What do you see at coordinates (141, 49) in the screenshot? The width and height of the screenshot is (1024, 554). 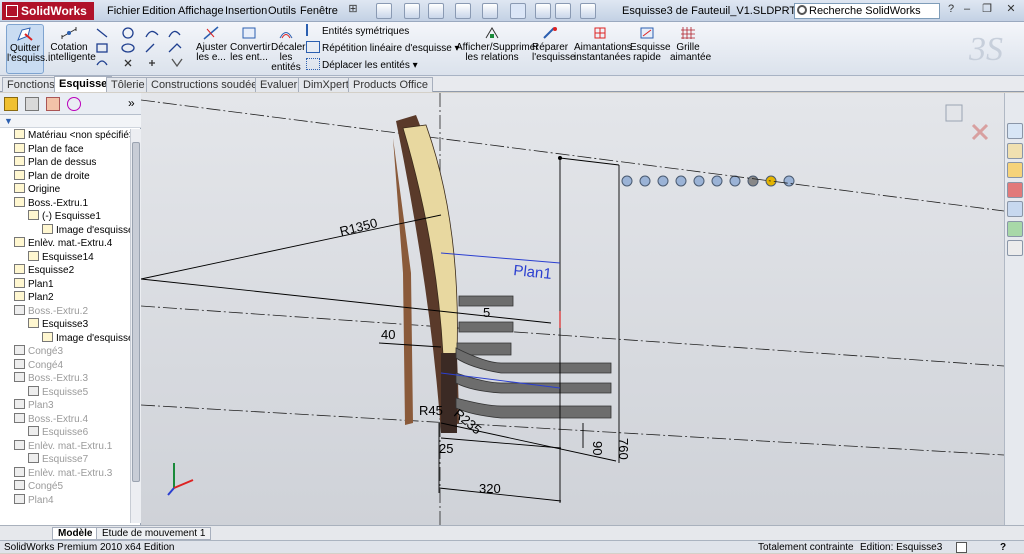 I see `sketch-entities-palette` at bounding box center [141, 49].